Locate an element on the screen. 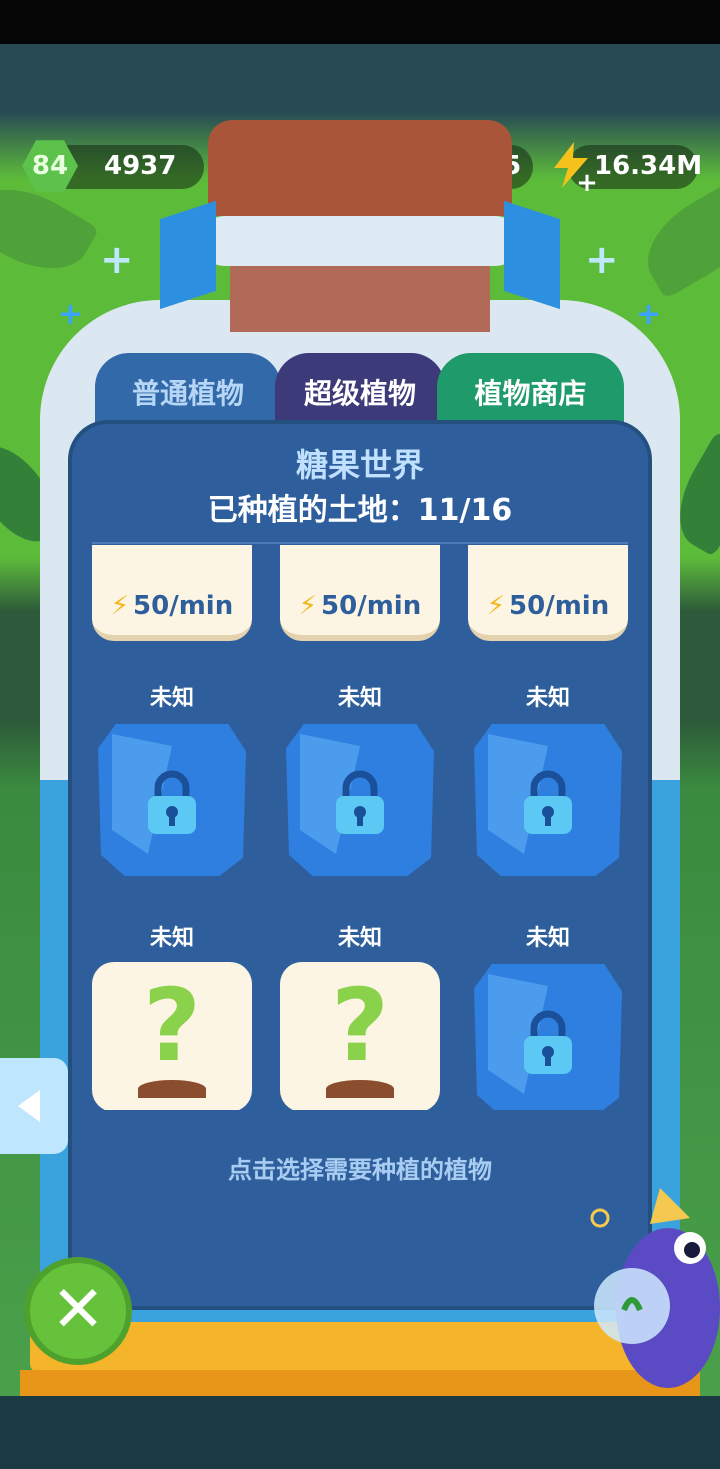  jar-rim is located at coordinates (360, 241).